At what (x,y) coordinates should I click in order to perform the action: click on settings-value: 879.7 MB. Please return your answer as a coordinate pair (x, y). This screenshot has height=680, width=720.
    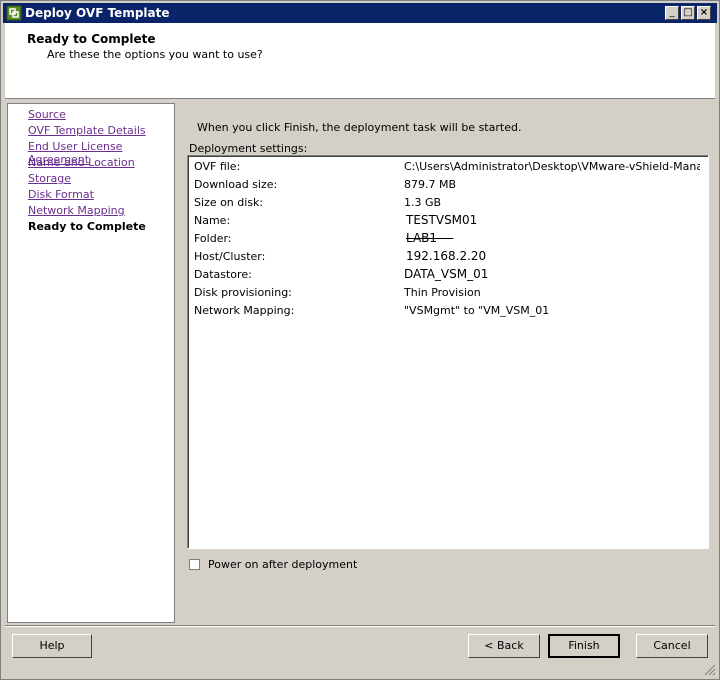
    Looking at the image, I should click on (430, 184).